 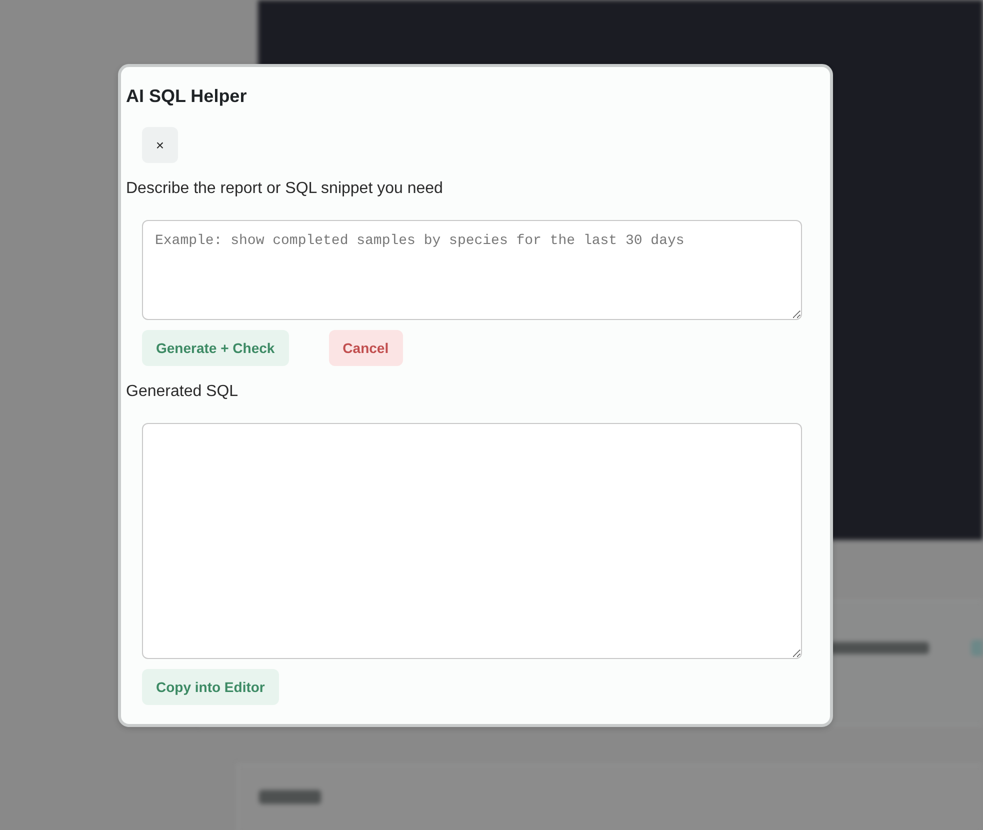 I want to click on blurred-heading-drawing, so click(x=290, y=797).